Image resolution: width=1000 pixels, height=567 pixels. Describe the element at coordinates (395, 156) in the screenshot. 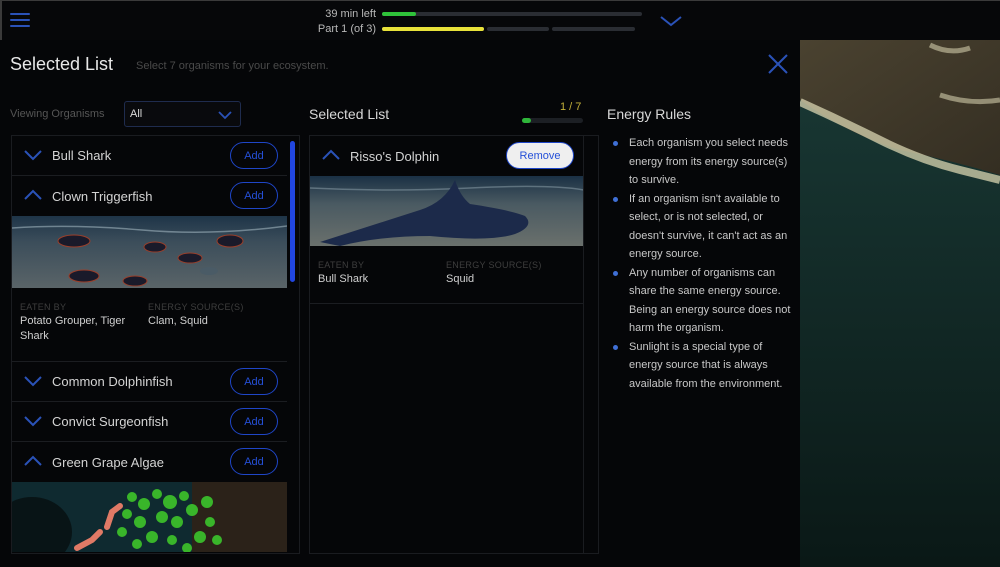

I see `organism-name: Risso's Dolphin` at that location.